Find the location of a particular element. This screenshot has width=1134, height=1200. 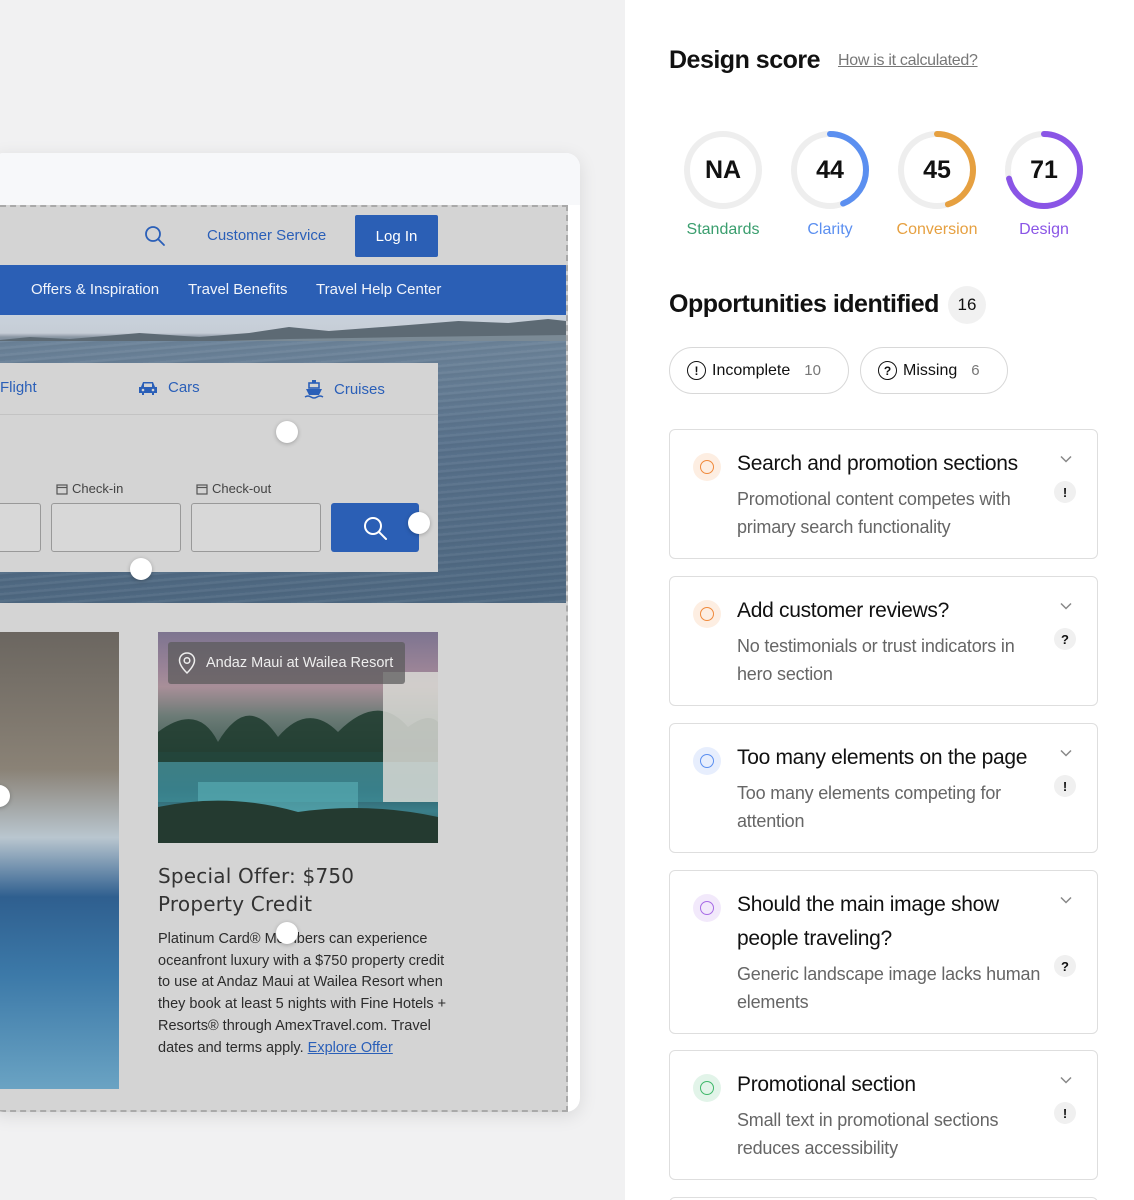

card-title: Too many elements on the page is located at coordinates (882, 757).